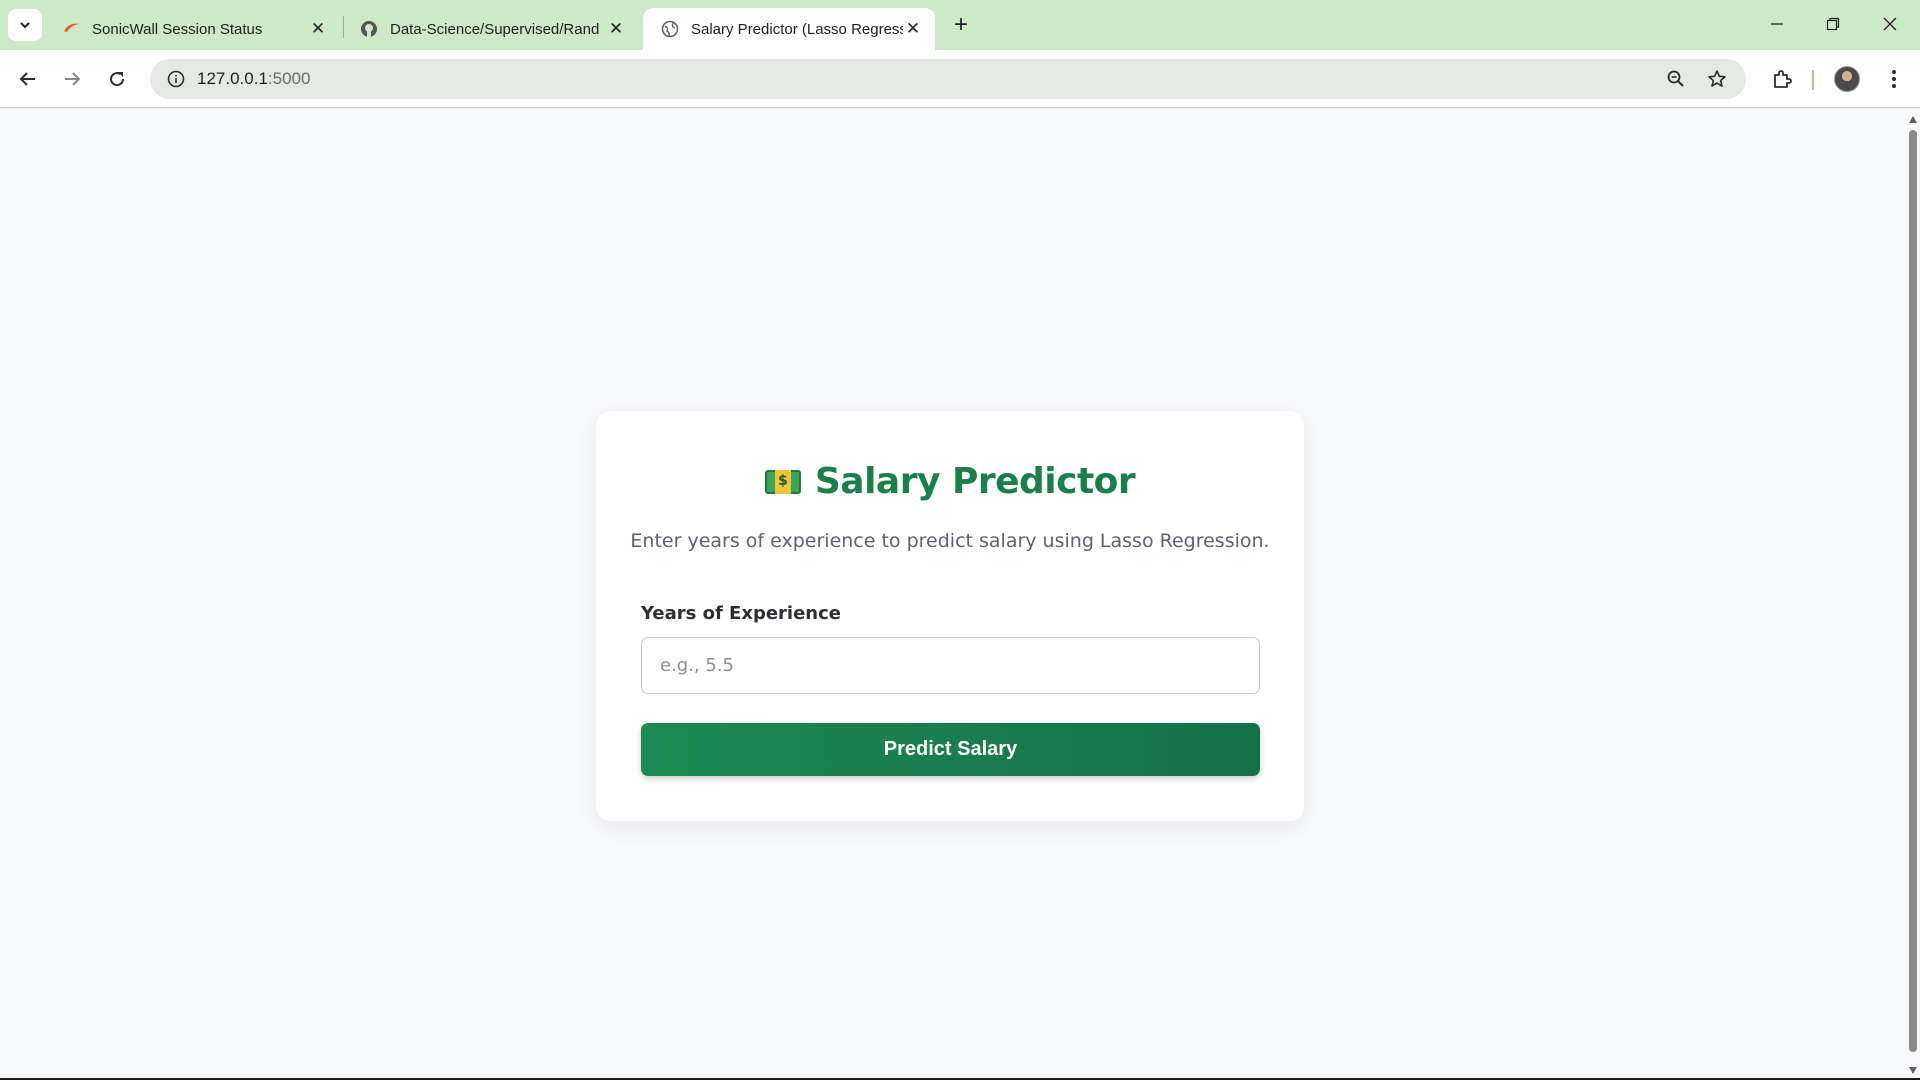 The image size is (1920, 1080). I want to click on close-window-icon, so click(1890, 24).